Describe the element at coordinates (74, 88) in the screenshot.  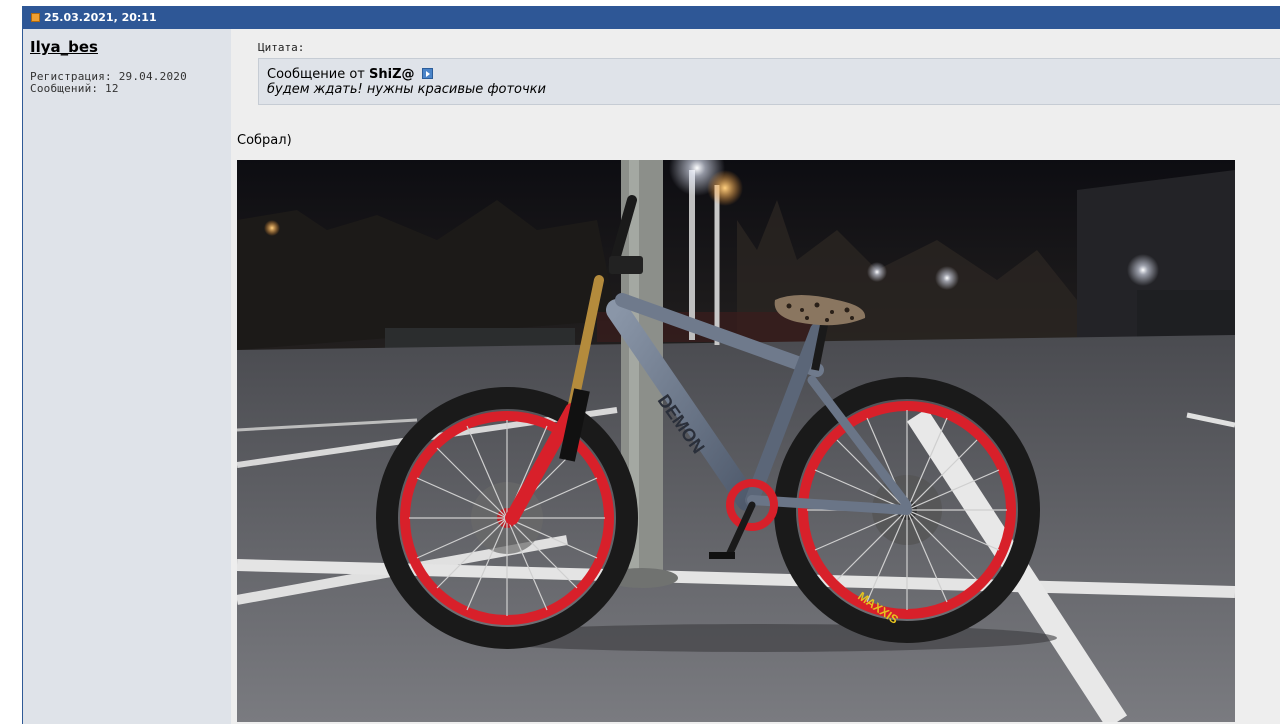
I see `message-count: Сообщений: 12` at that location.